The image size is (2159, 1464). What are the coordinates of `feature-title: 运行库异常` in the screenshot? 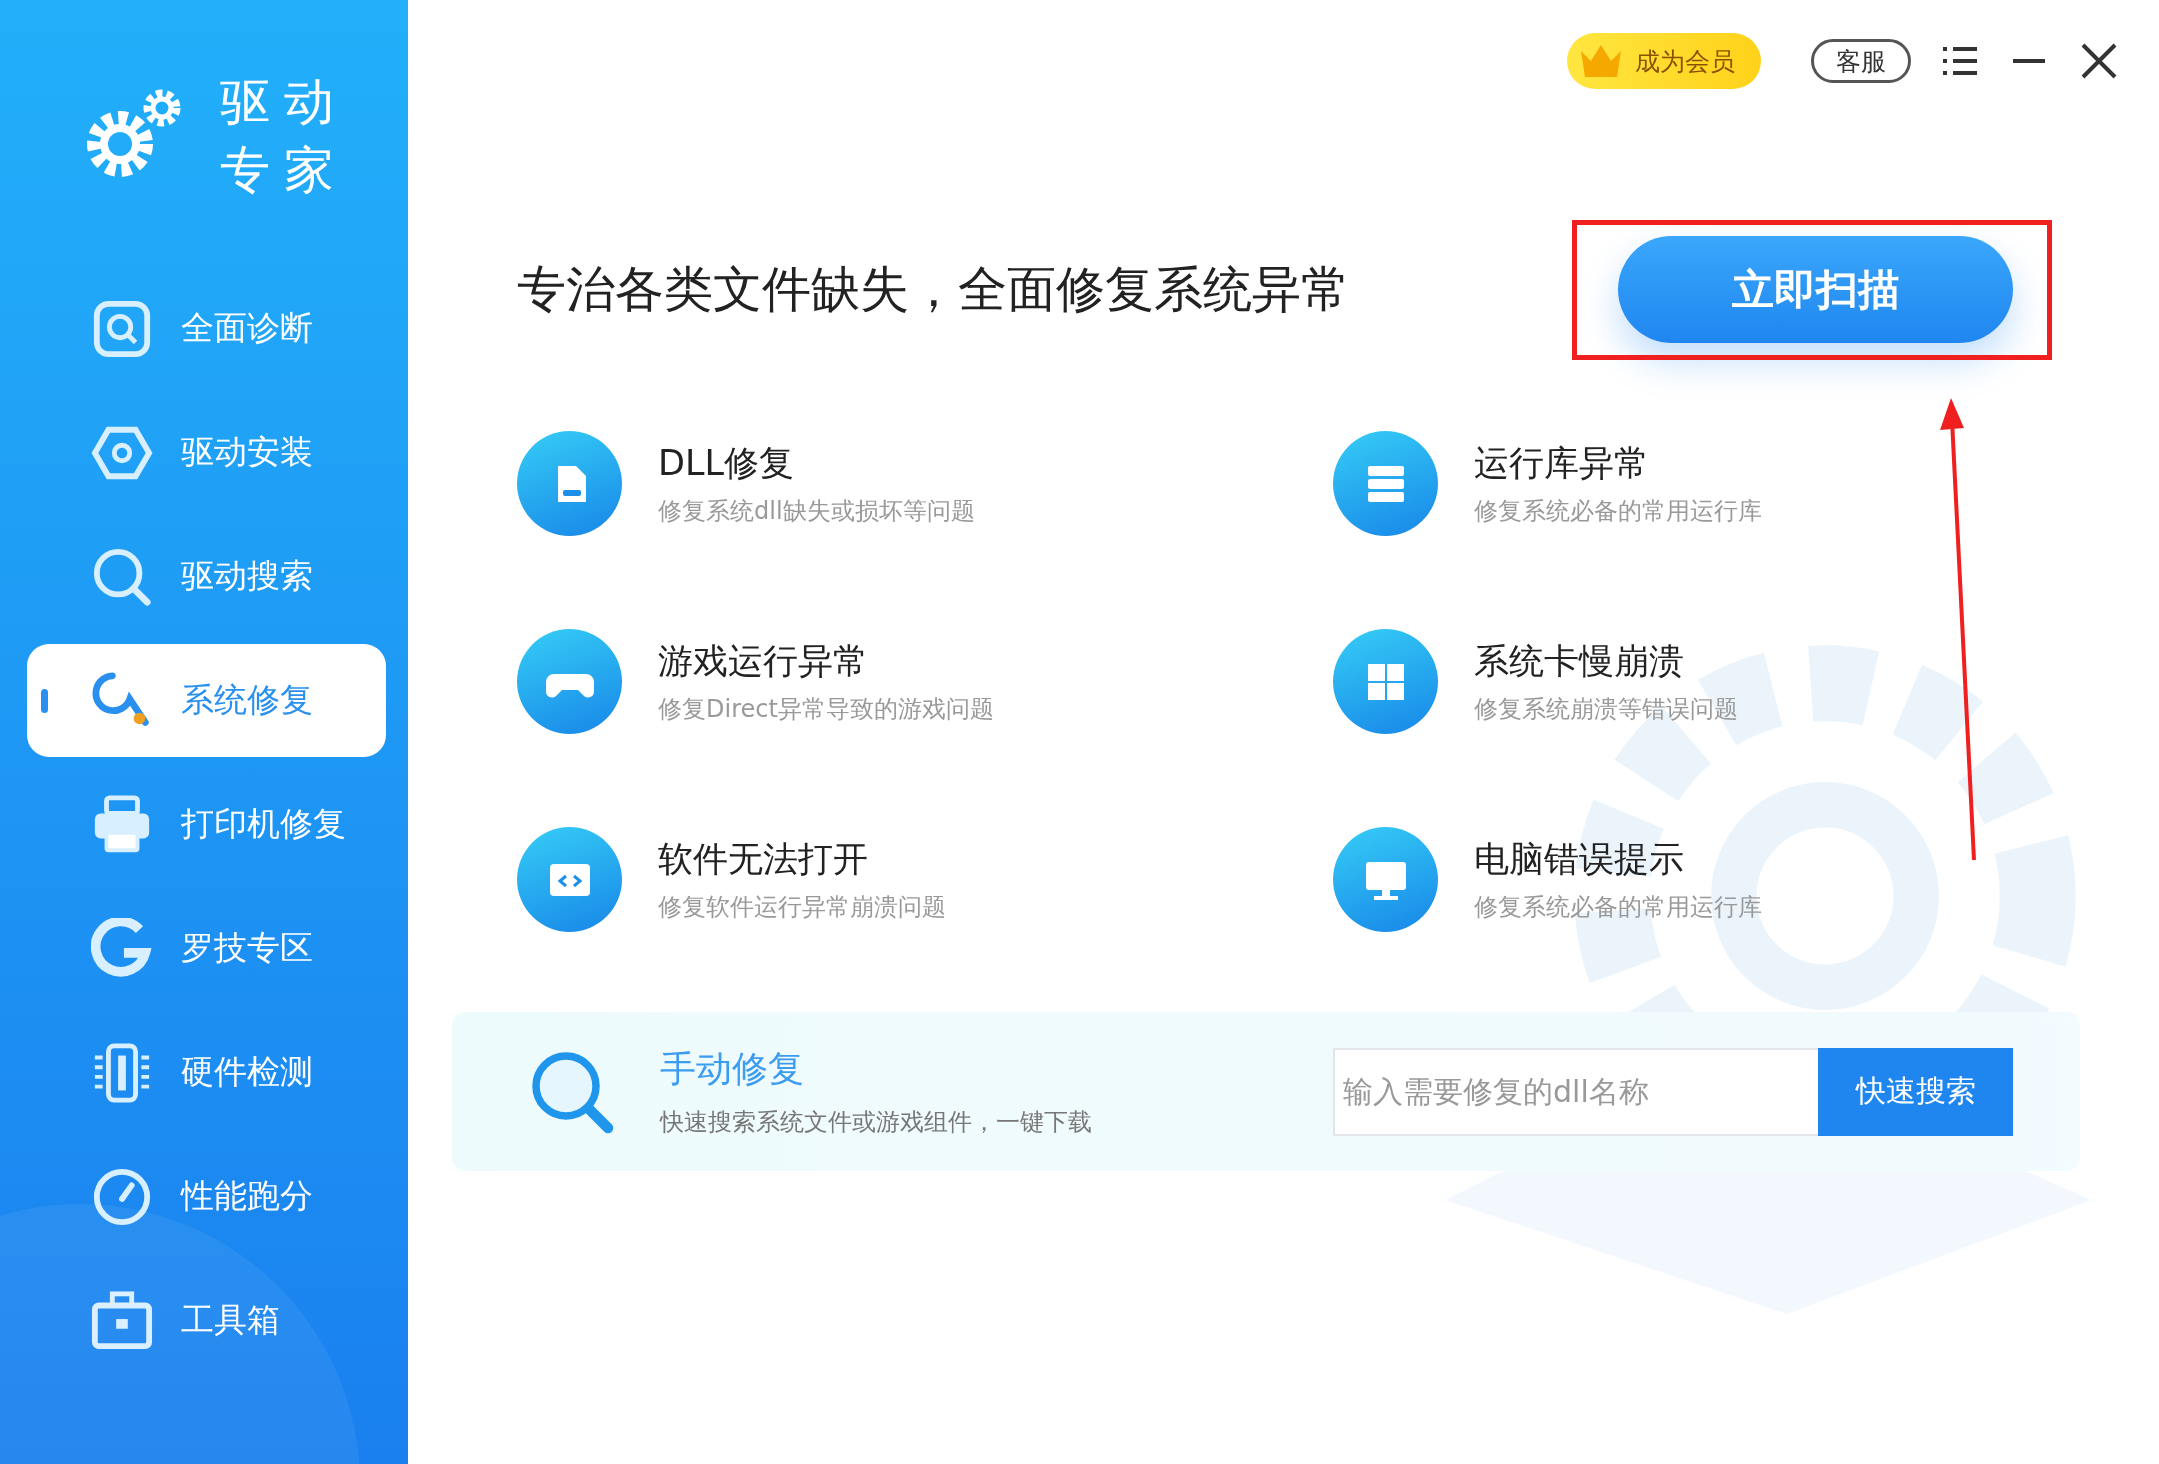 It's located at (1618, 463).